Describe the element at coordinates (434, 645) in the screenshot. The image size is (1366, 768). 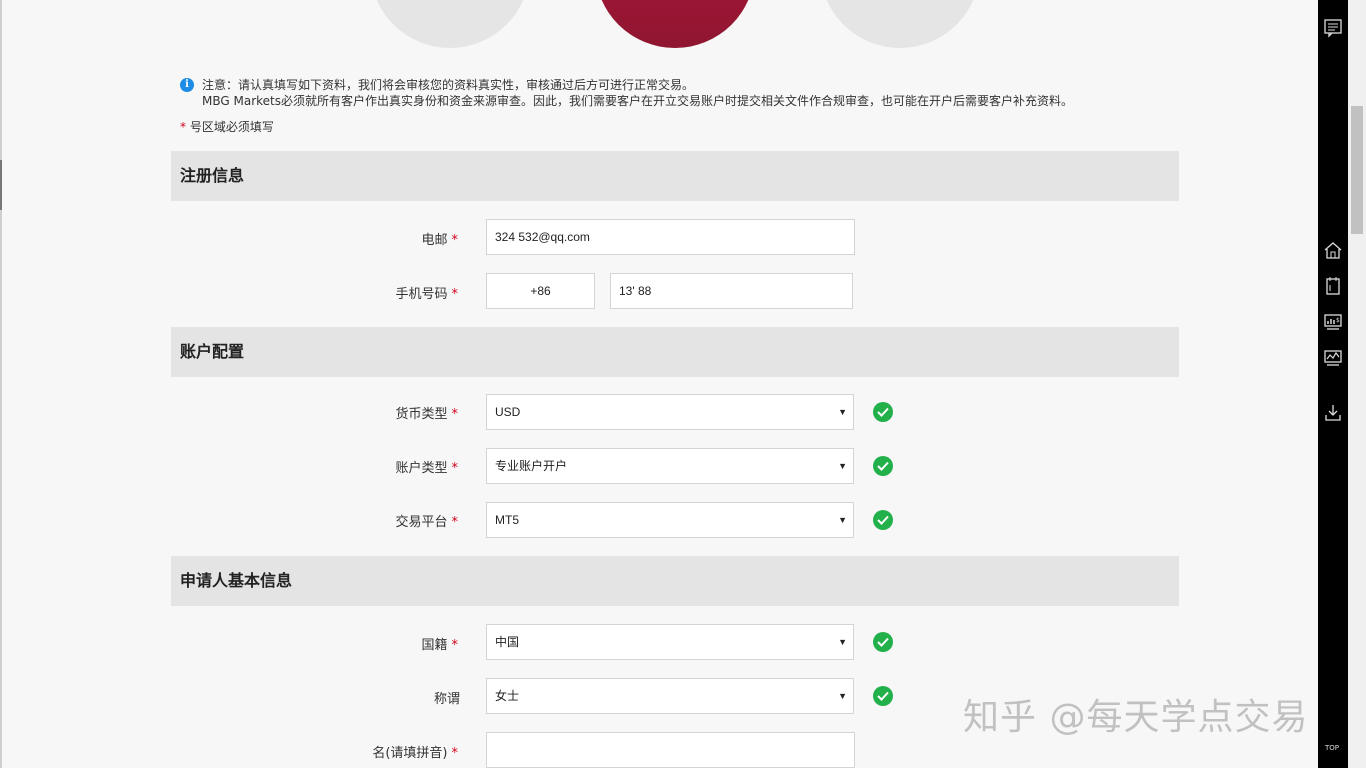
I see `nationality-label-text: 国籍` at that location.